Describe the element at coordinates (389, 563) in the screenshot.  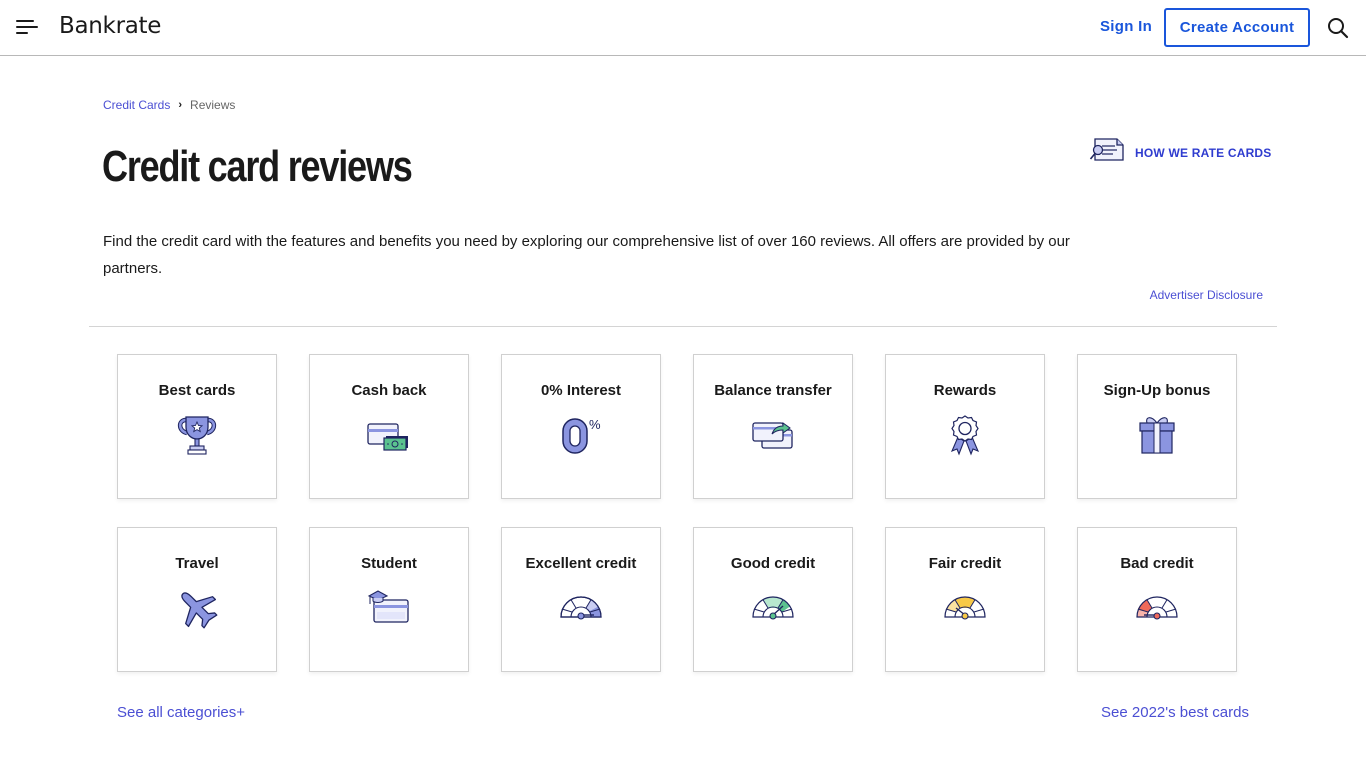
I see `category-label: Student` at that location.